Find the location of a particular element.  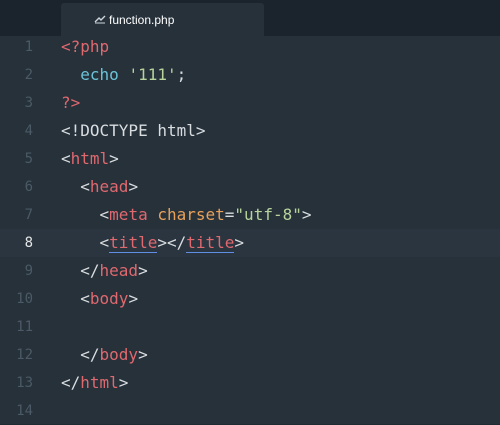

code-token: <?php is located at coordinates (85, 46).